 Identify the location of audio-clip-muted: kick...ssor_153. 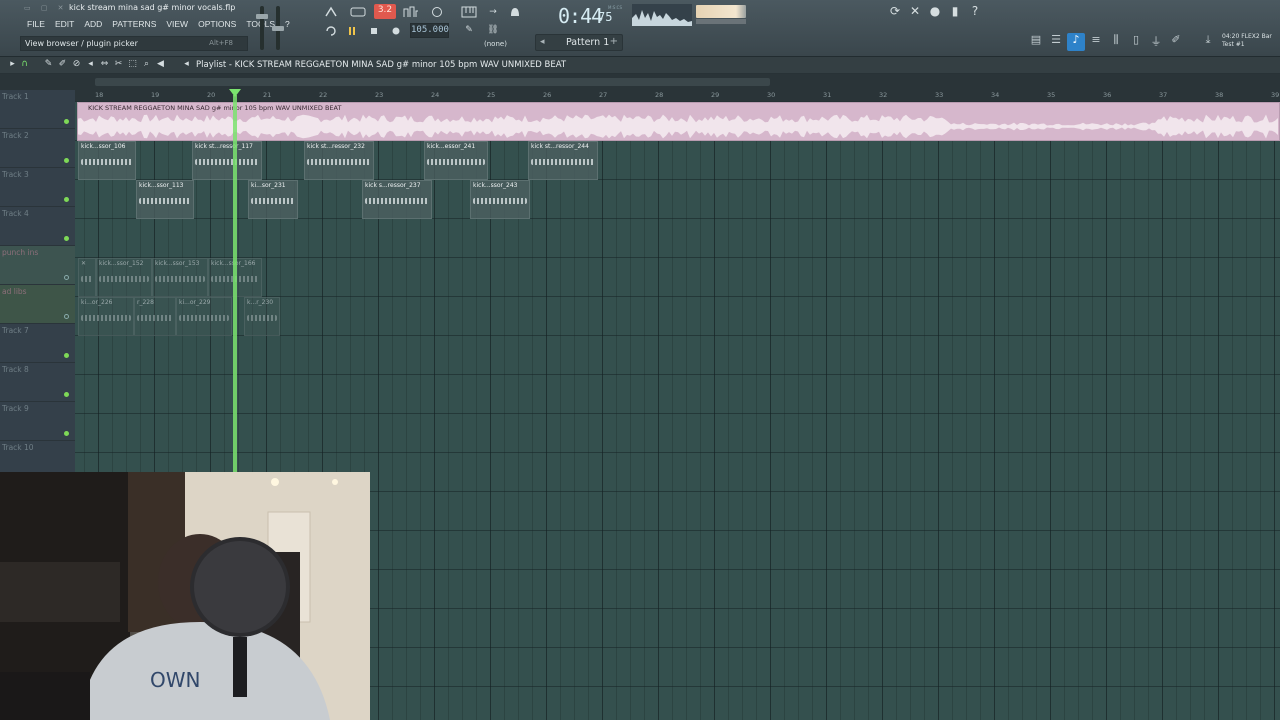
(180, 277).